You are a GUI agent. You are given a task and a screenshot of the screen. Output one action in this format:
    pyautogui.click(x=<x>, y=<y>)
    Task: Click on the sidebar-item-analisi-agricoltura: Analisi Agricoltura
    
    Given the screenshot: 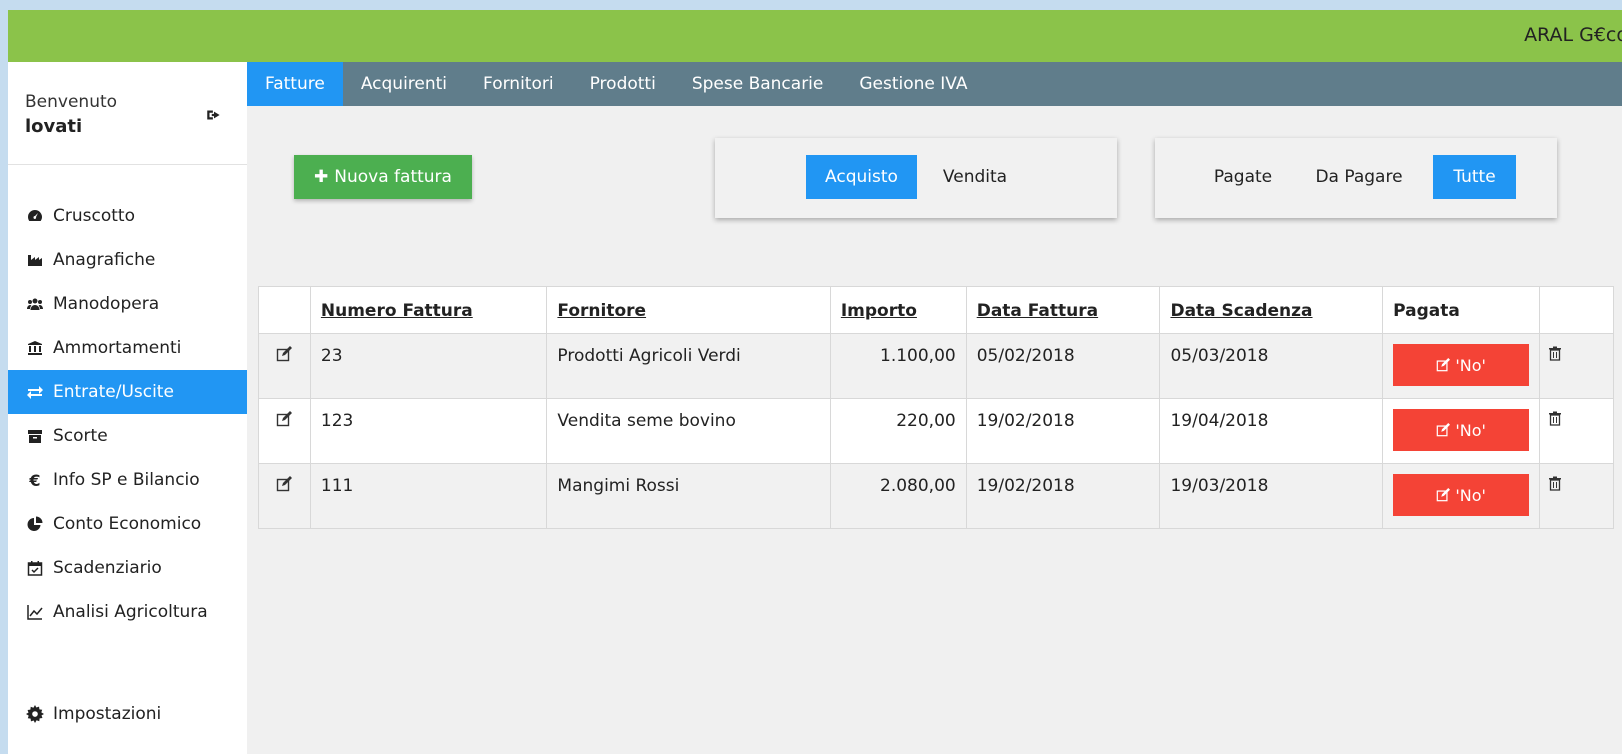 What is the action you would take?
    pyautogui.click(x=127, y=612)
    